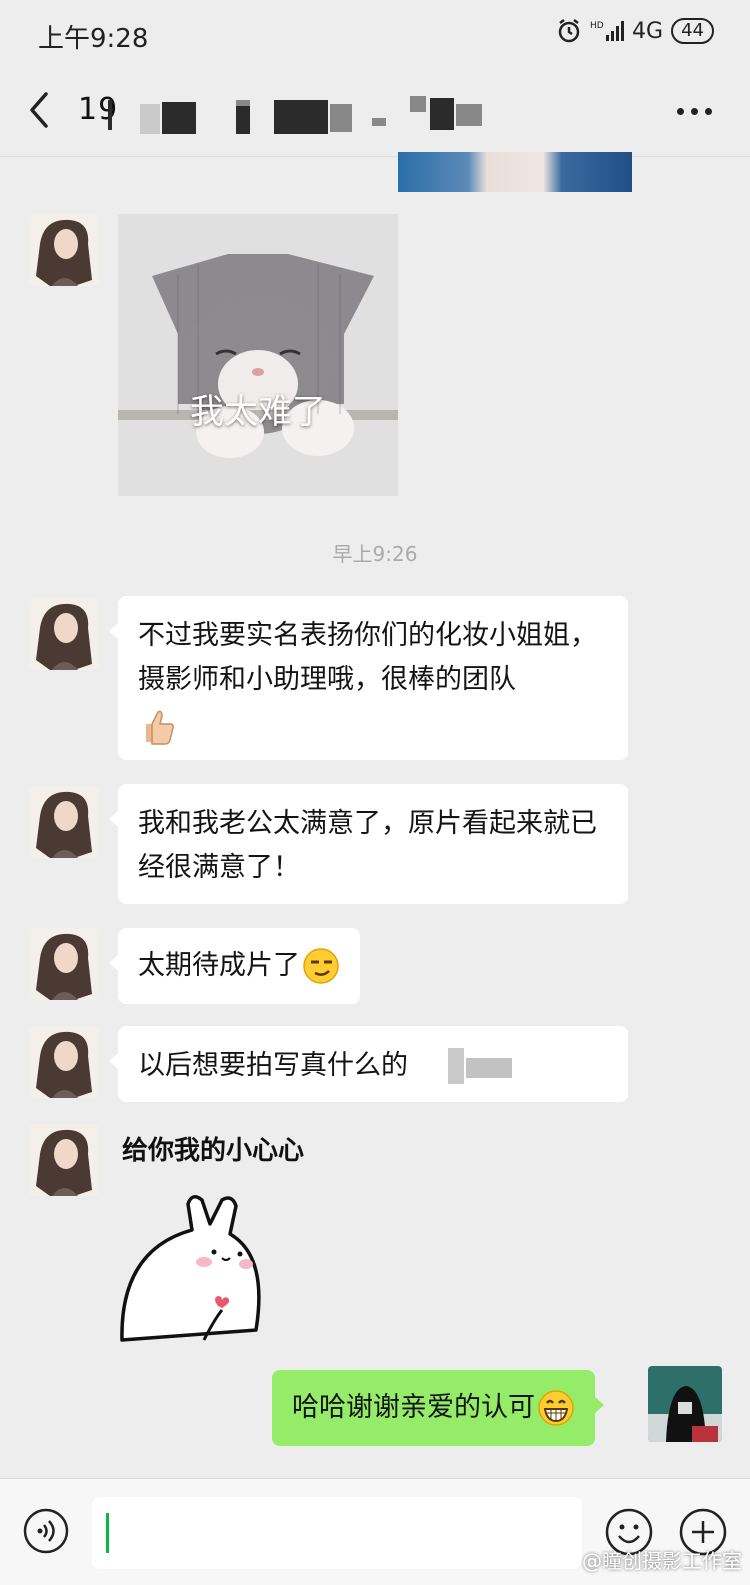 Image resolution: width=750 pixels, height=1585 pixels. What do you see at coordinates (413, 1407) in the screenshot?
I see `message-text: 哈哈谢谢亲爱的认可` at bounding box center [413, 1407].